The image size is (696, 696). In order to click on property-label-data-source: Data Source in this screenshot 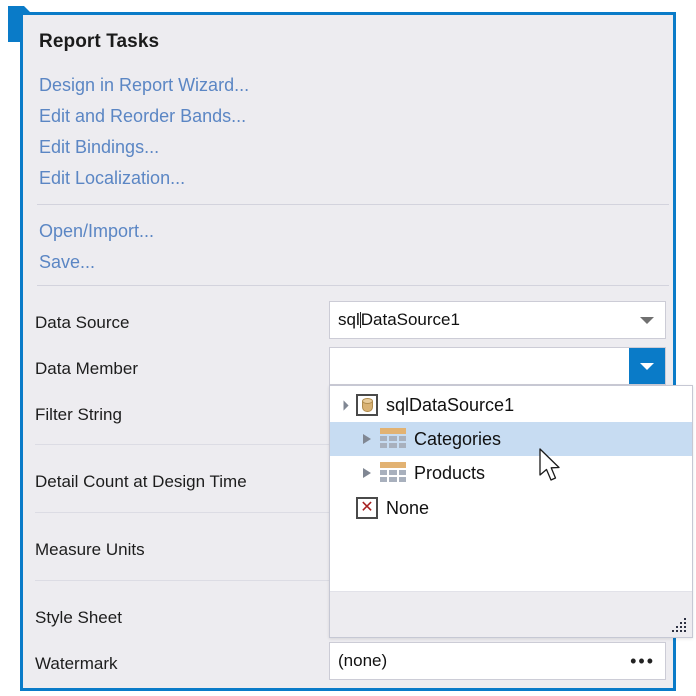, I will do `click(82, 322)`.